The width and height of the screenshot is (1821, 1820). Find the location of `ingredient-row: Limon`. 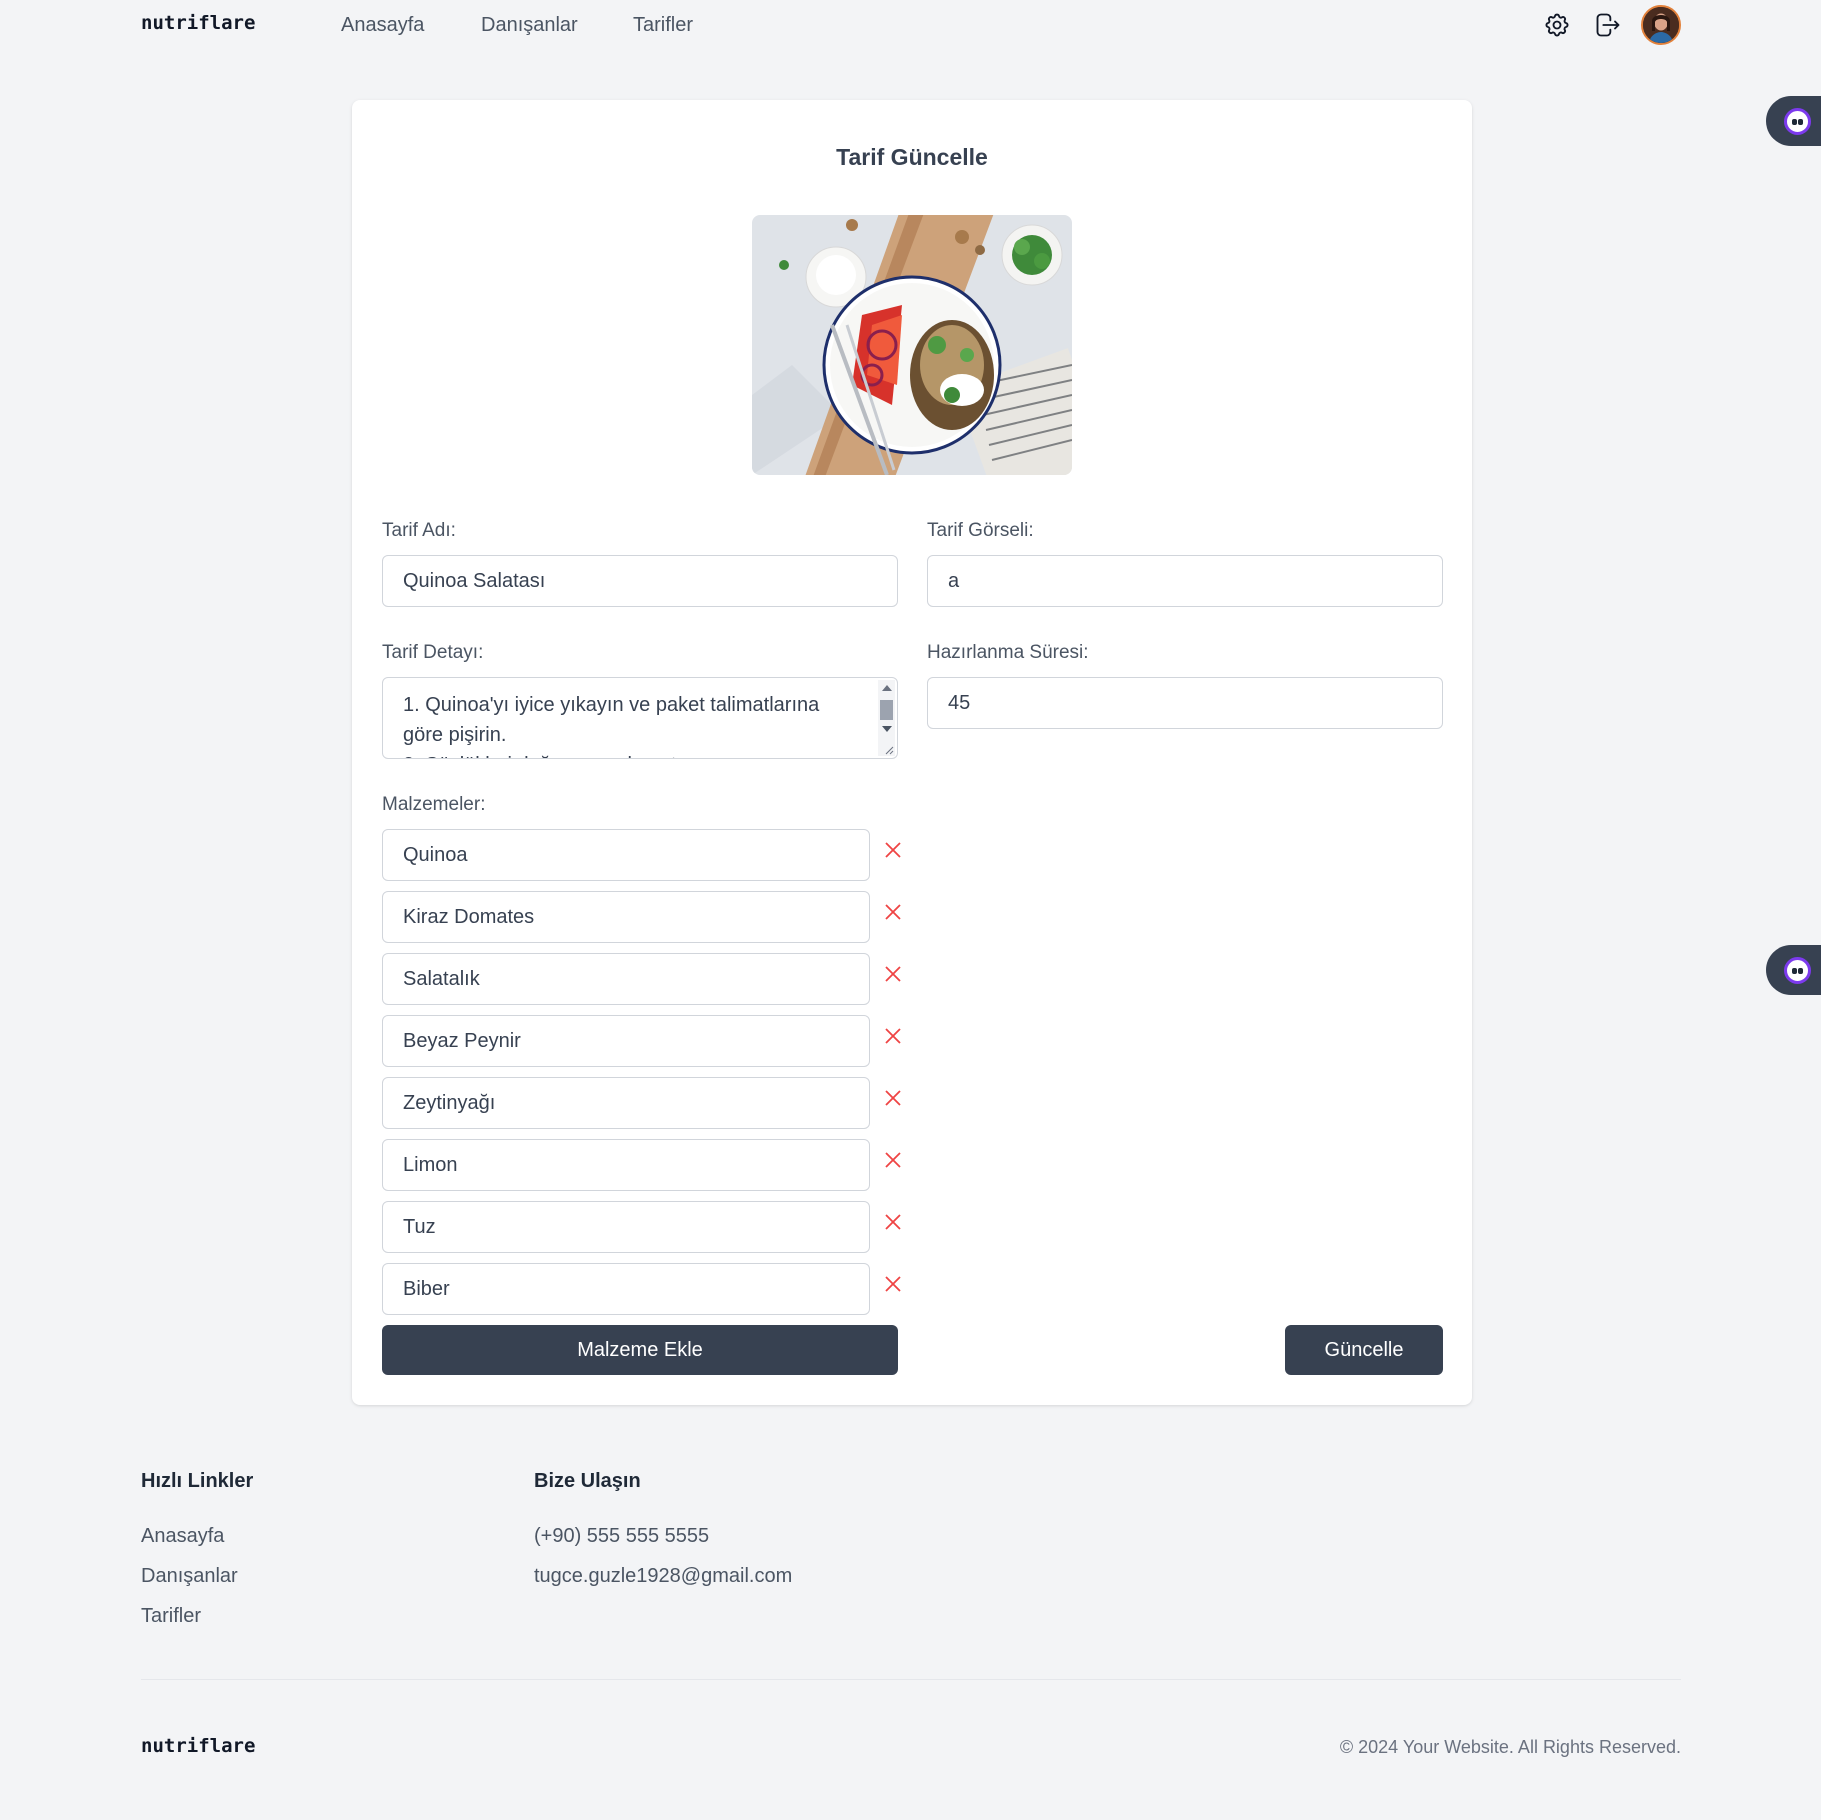

ingredient-row: Limon is located at coordinates (642, 1170).